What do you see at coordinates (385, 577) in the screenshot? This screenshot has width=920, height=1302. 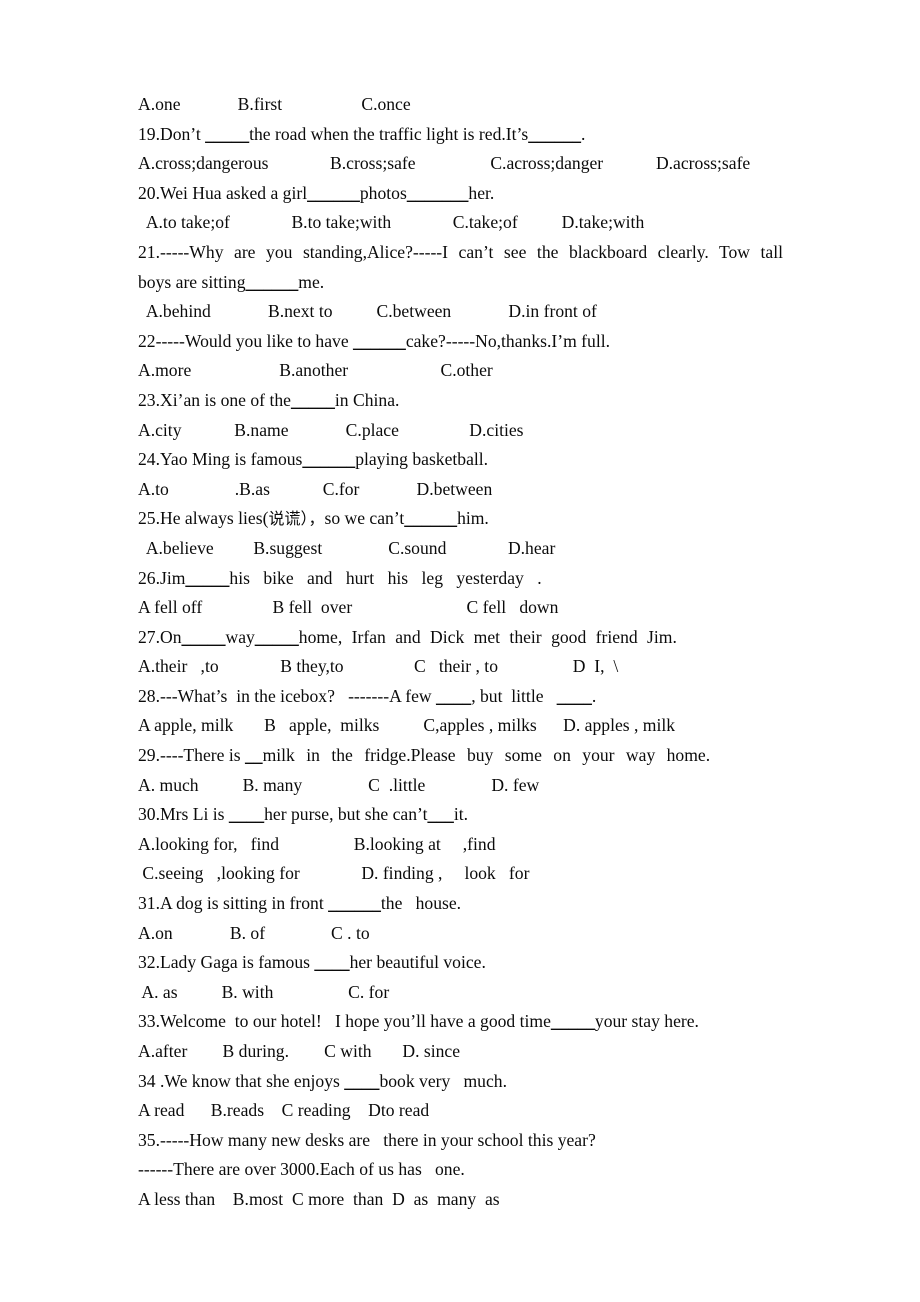 I see `stem-26-part-b: his bike and hurt his leg yesterday .` at bounding box center [385, 577].